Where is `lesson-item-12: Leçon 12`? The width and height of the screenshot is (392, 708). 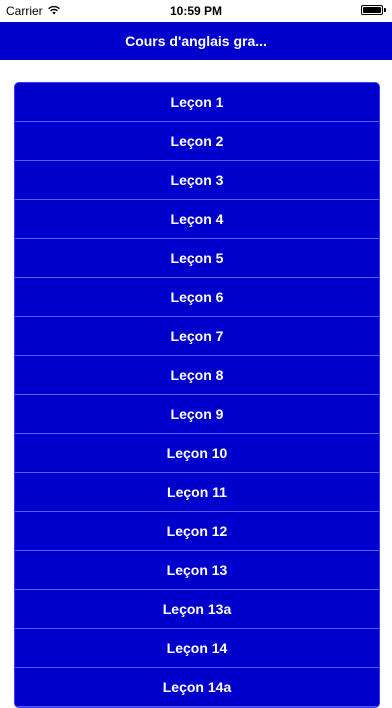 lesson-item-12: Leçon 12 is located at coordinates (197, 531).